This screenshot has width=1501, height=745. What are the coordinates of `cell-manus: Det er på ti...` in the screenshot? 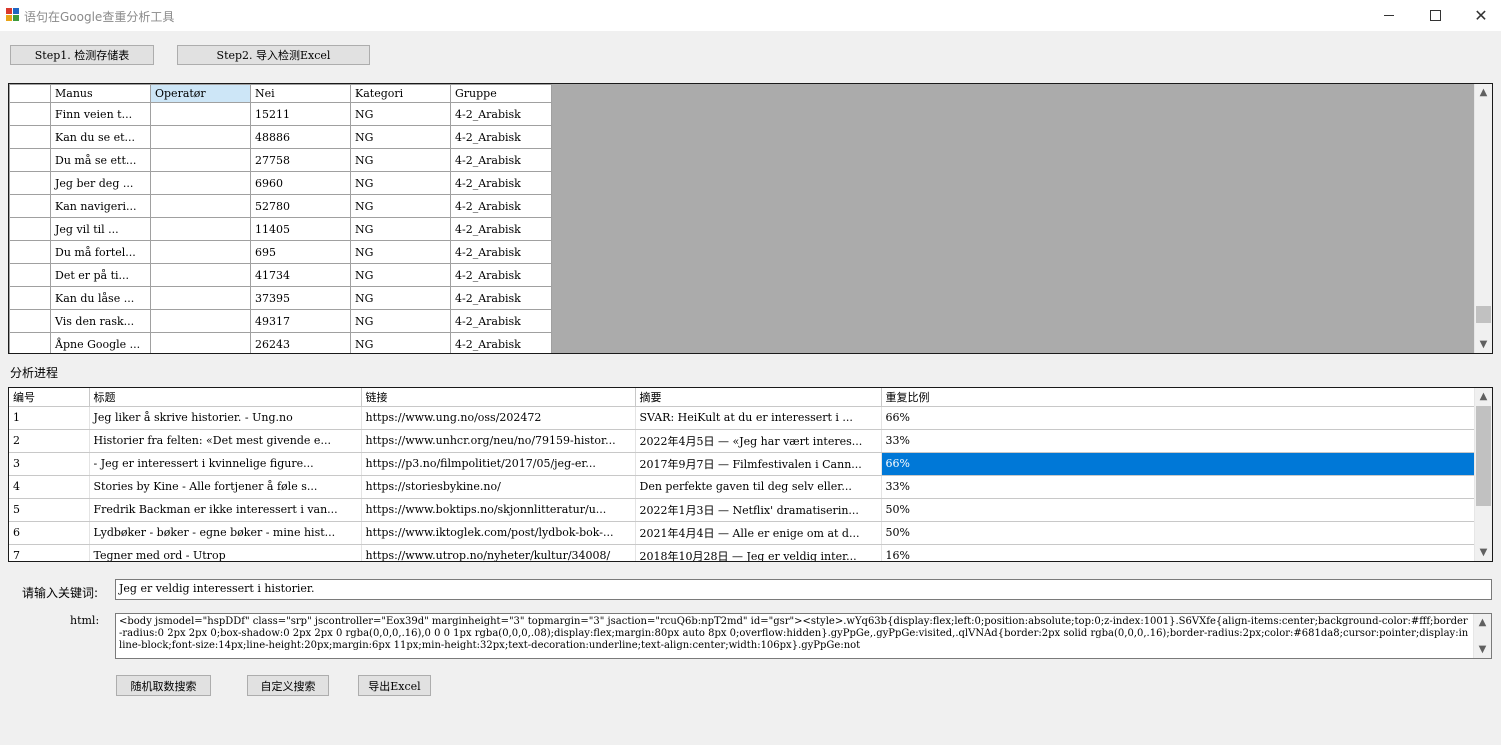 It's located at (100, 275).